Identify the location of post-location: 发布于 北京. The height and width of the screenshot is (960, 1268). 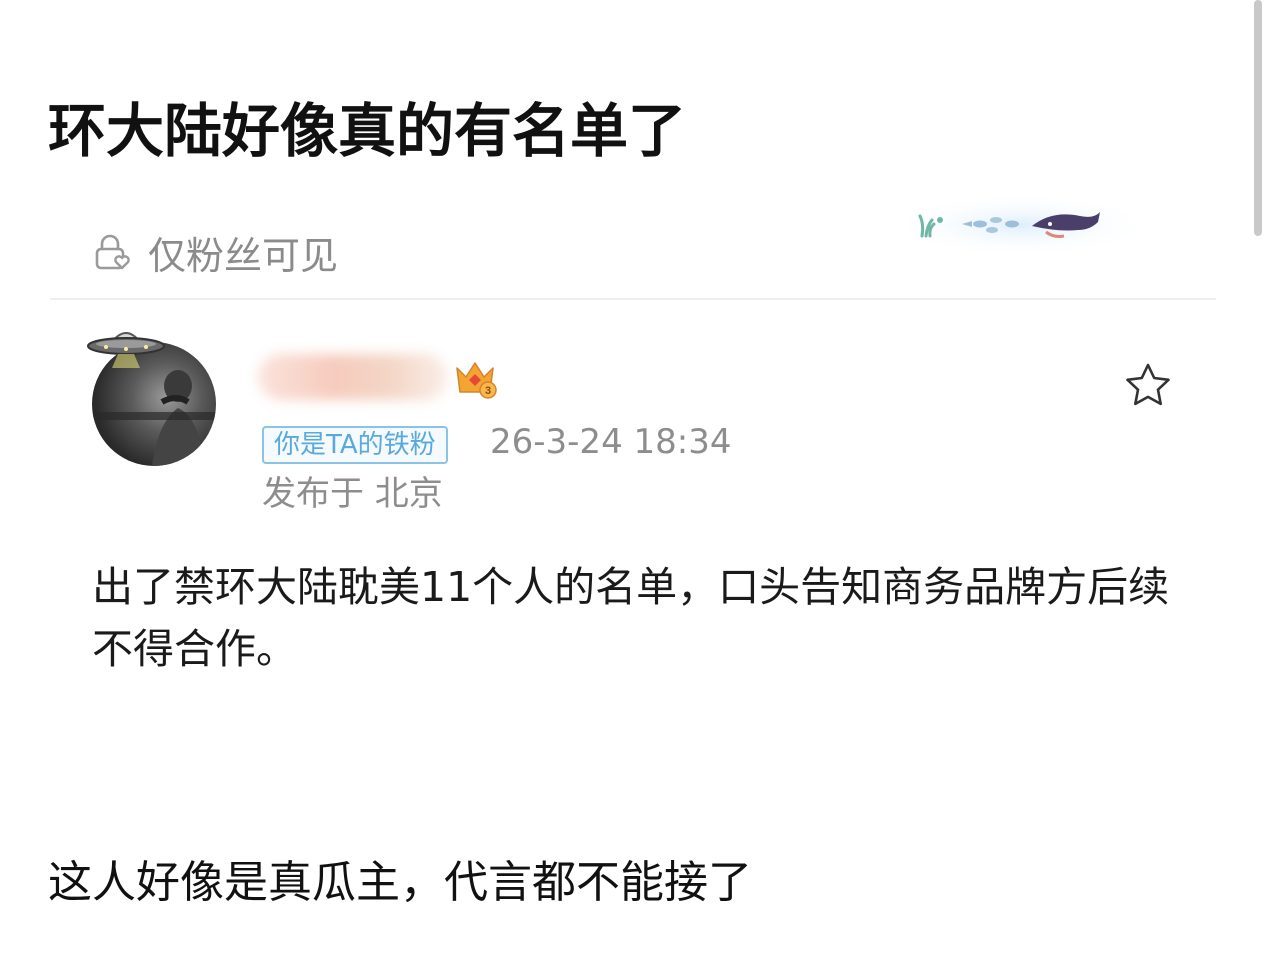
(352, 494).